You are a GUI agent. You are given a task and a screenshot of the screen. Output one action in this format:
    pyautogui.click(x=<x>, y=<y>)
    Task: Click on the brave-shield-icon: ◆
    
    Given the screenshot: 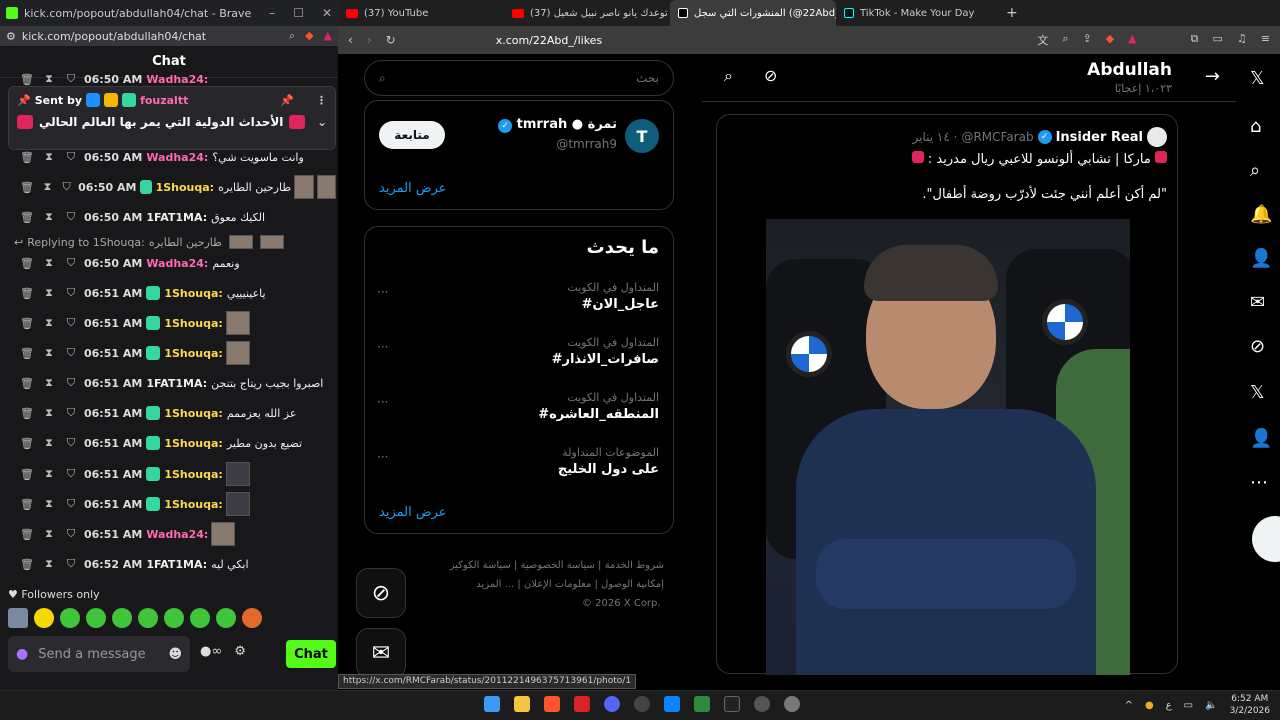 What is the action you would take?
    pyautogui.click(x=1110, y=40)
    